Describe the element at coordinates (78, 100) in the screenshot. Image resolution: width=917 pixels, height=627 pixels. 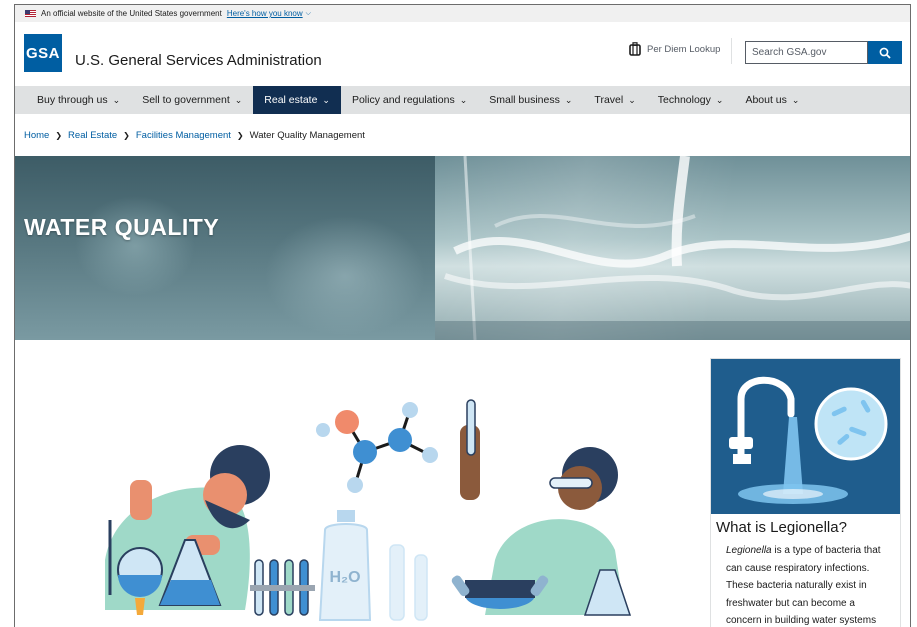
I see `nav-item-buy-through-us: Buy through us ⌄` at that location.